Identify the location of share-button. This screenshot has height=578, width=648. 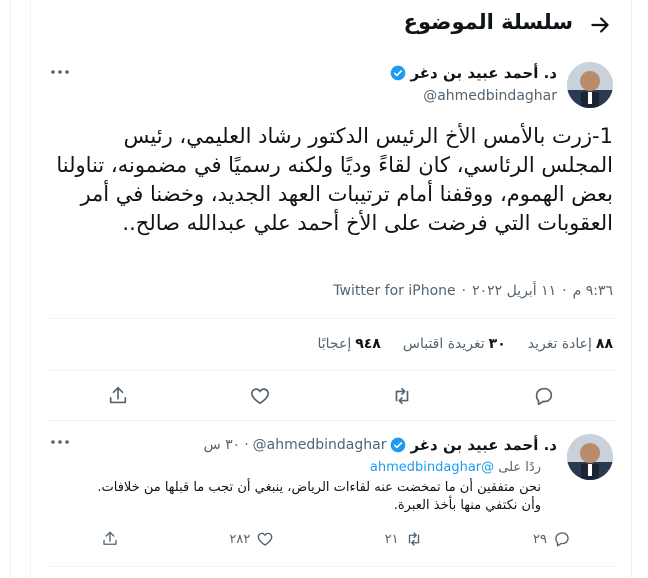
(110, 539).